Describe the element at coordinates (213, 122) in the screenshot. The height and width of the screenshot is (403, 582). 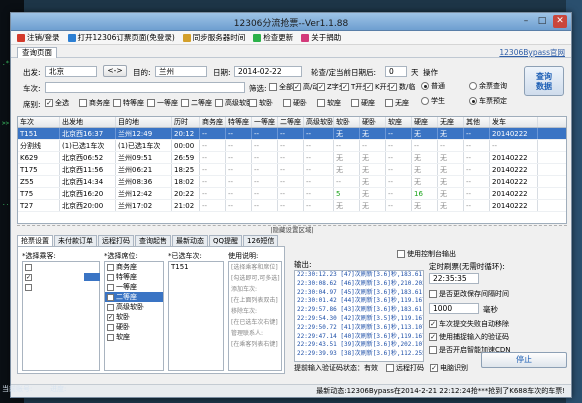
I see `column-header: 商务座` at that location.